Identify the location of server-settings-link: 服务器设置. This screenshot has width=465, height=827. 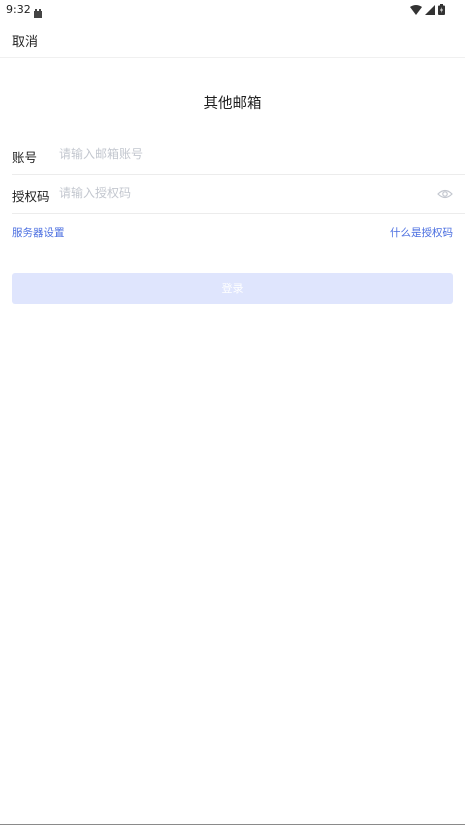
(38, 232).